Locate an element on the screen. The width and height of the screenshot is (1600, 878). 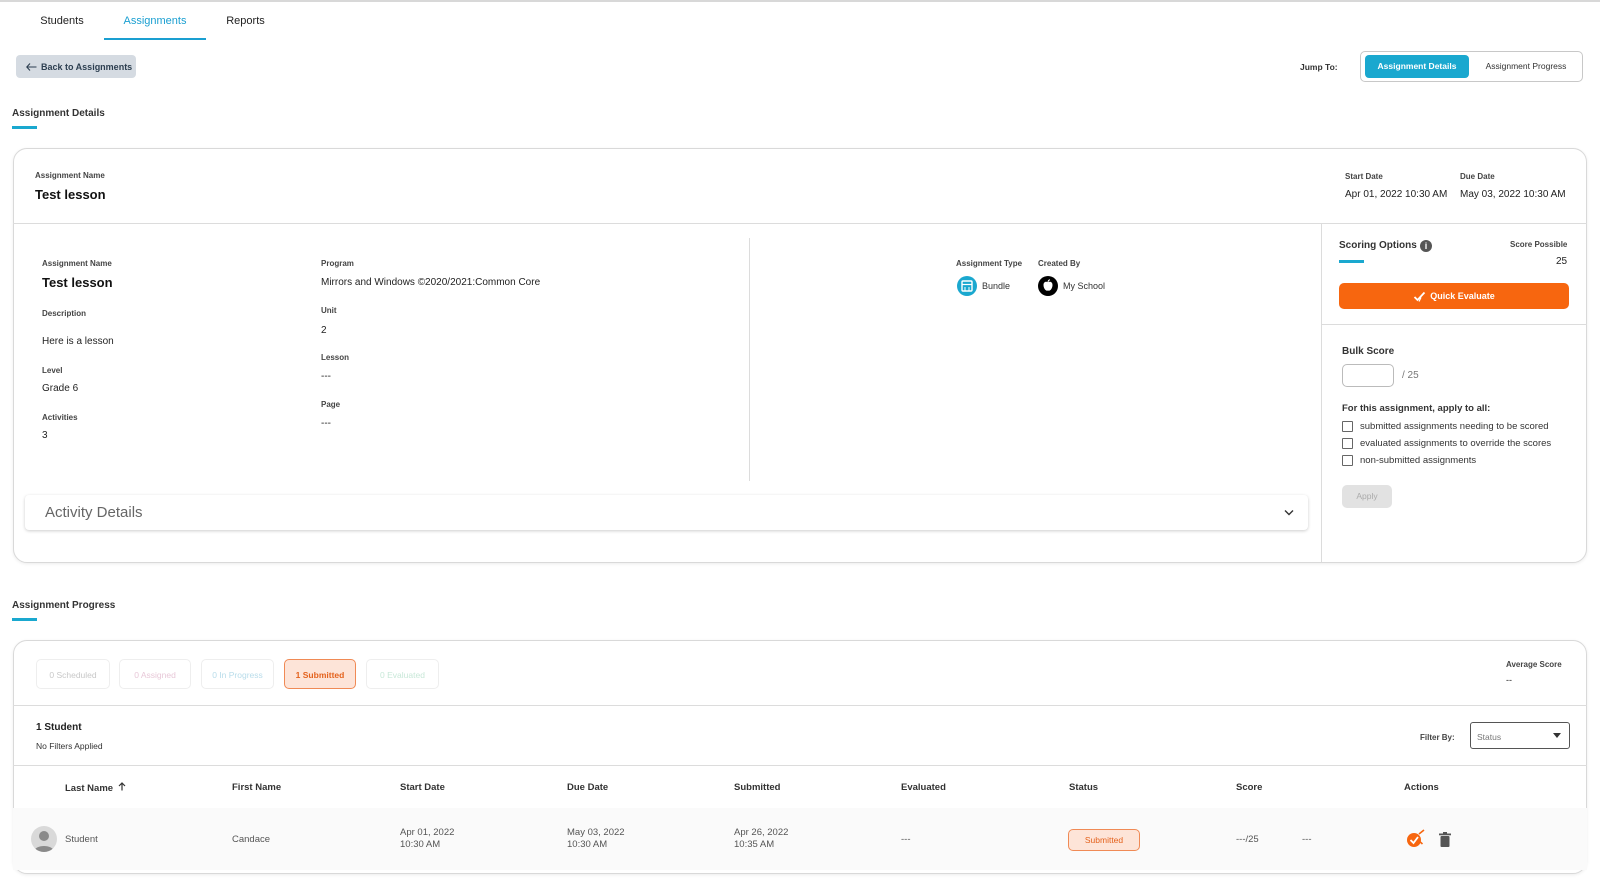
bundle-icon is located at coordinates (967, 286).